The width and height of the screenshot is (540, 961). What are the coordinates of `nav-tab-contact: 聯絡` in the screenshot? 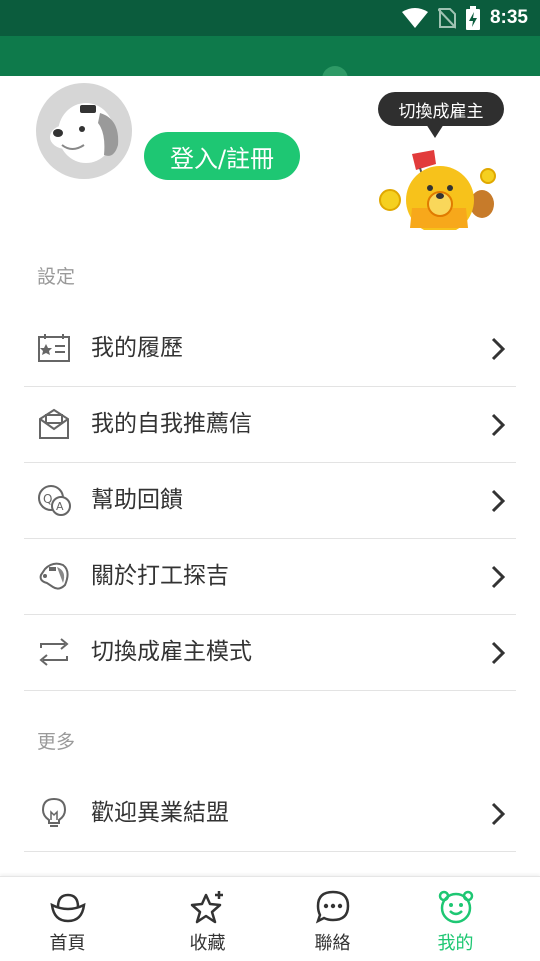 It's located at (332, 919).